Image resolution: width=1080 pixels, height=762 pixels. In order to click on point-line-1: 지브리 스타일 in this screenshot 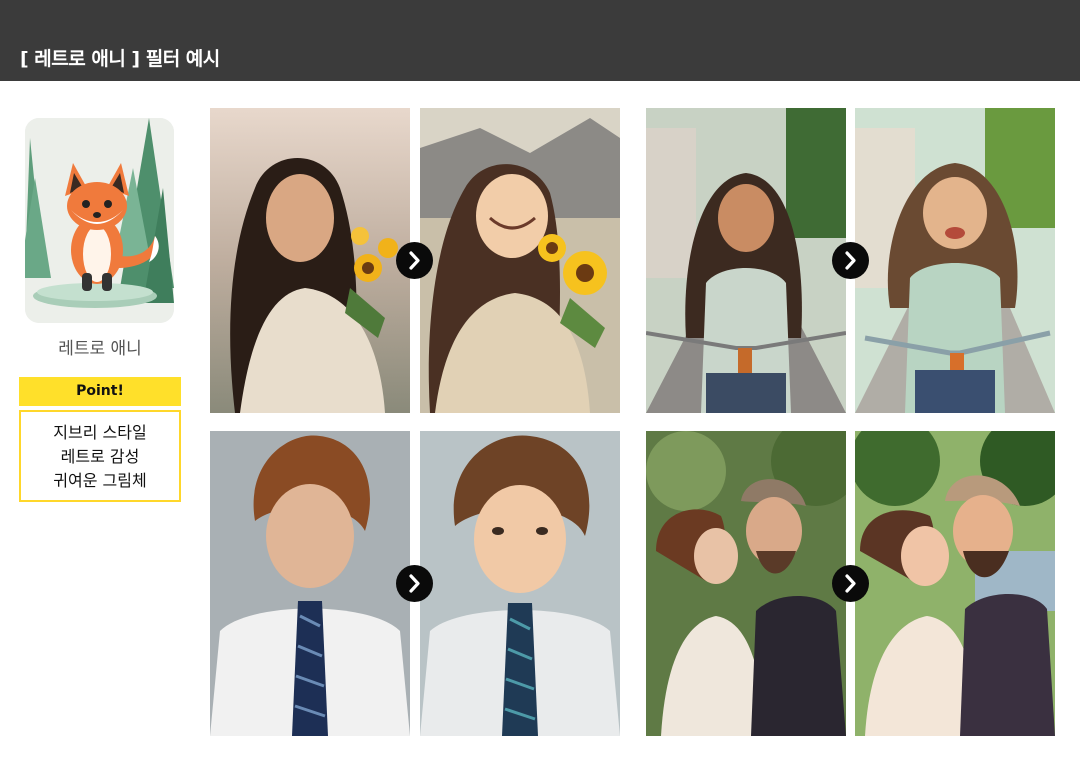, I will do `click(100, 432)`.